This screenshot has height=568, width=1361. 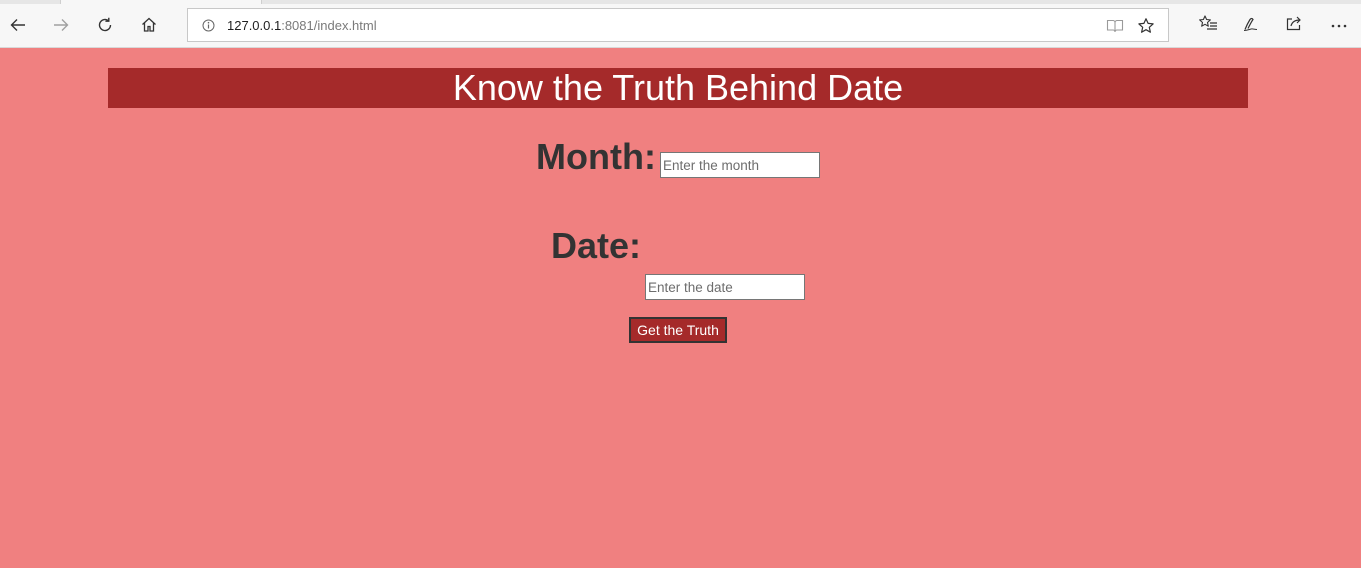 I want to click on back-button, so click(x=18, y=25).